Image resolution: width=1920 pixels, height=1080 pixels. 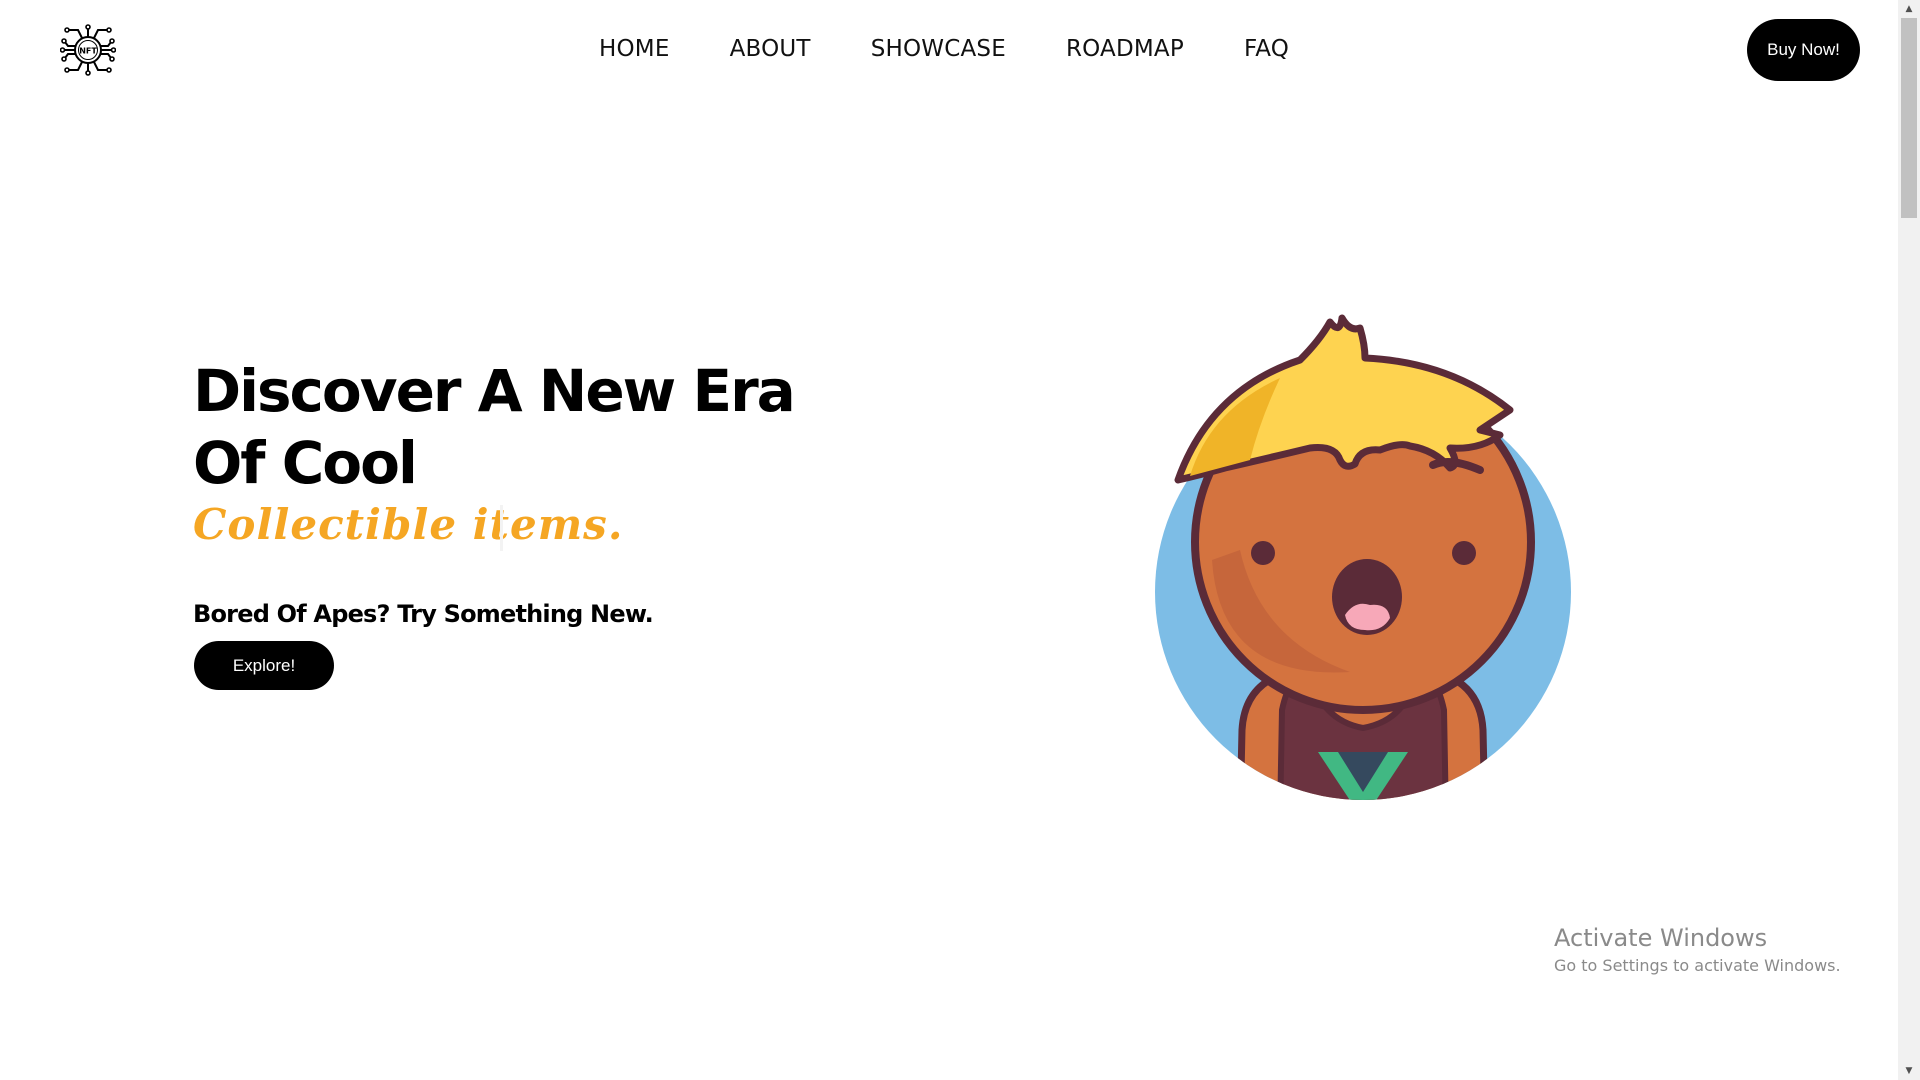 What do you see at coordinates (1661, 938) in the screenshot?
I see `watermark-title: Activate Windows` at bounding box center [1661, 938].